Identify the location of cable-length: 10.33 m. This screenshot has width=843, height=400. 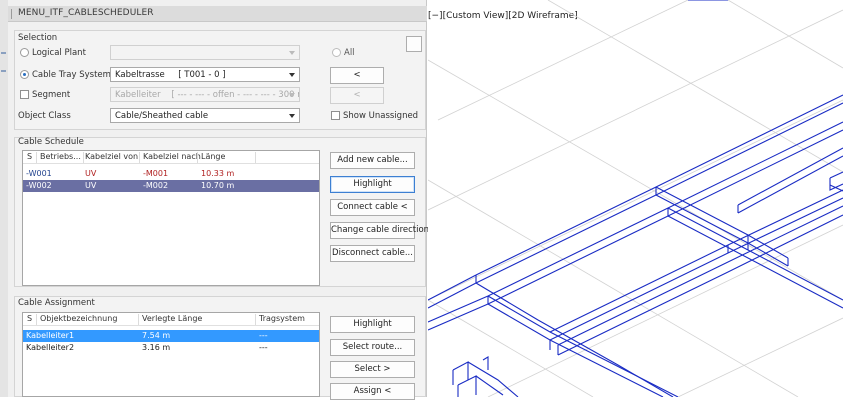
(218, 173).